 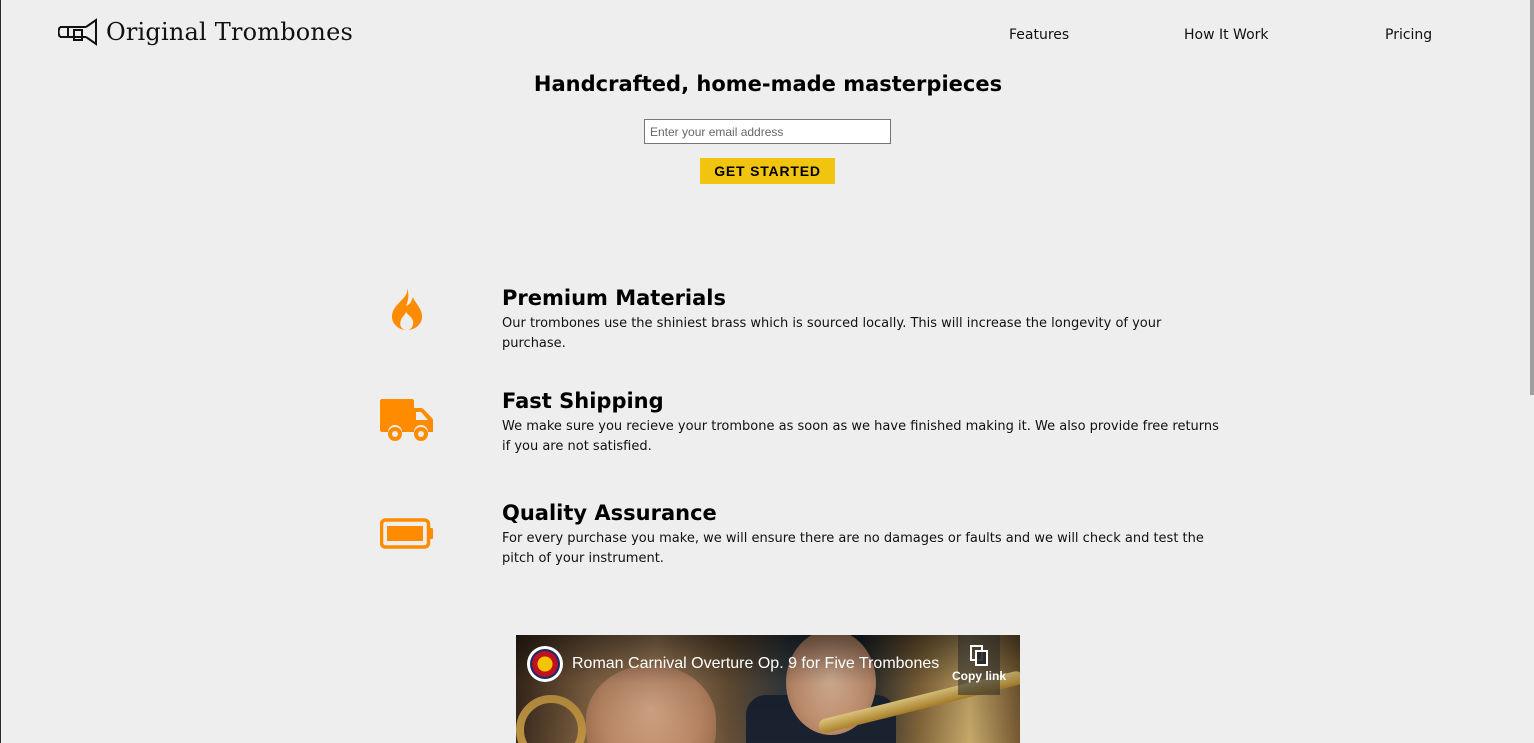 I want to click on nav-link-features: Features, so click(x=1039, y=35).